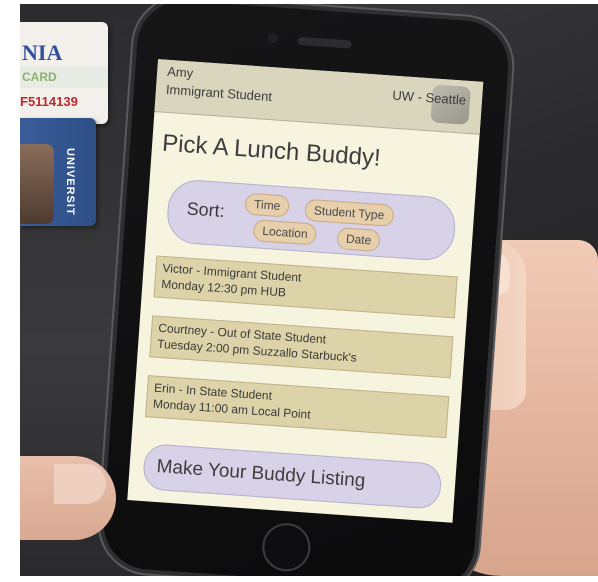 Image resolution: width=598 pixels, height=582 pixels. I want to click on earpiece-speaker, so click(324, 42).